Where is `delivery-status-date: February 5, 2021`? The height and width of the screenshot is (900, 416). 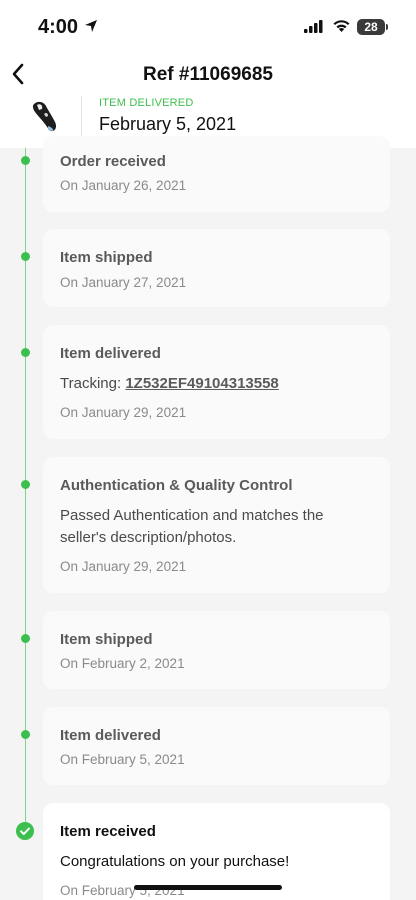 delivery-status-date: February 5, 2021 is located at coordinates (168, 124).